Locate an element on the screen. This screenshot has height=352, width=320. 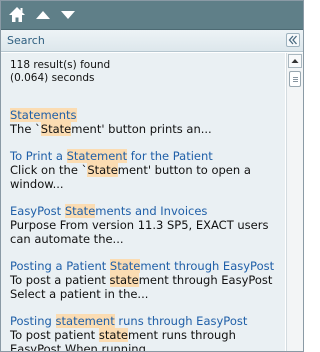
scroll-up-arrow-icon is located at coordinates (295, 61).